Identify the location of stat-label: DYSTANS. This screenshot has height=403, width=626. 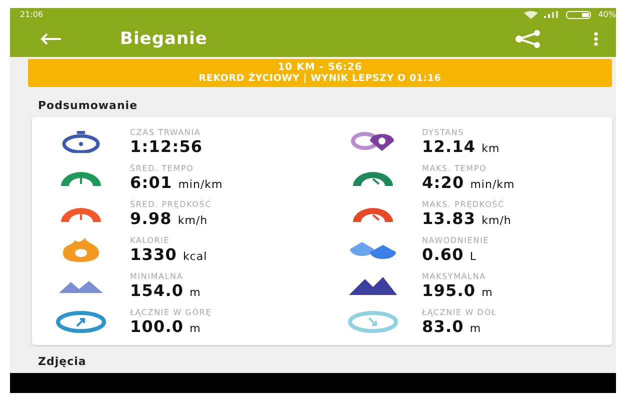
(444, 132).